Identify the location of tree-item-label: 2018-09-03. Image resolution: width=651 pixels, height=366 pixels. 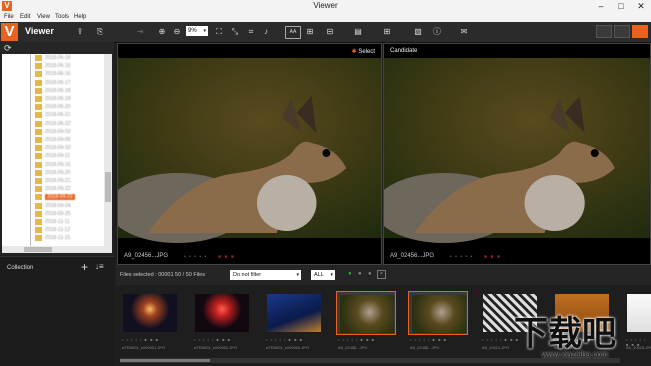
(58, 131).